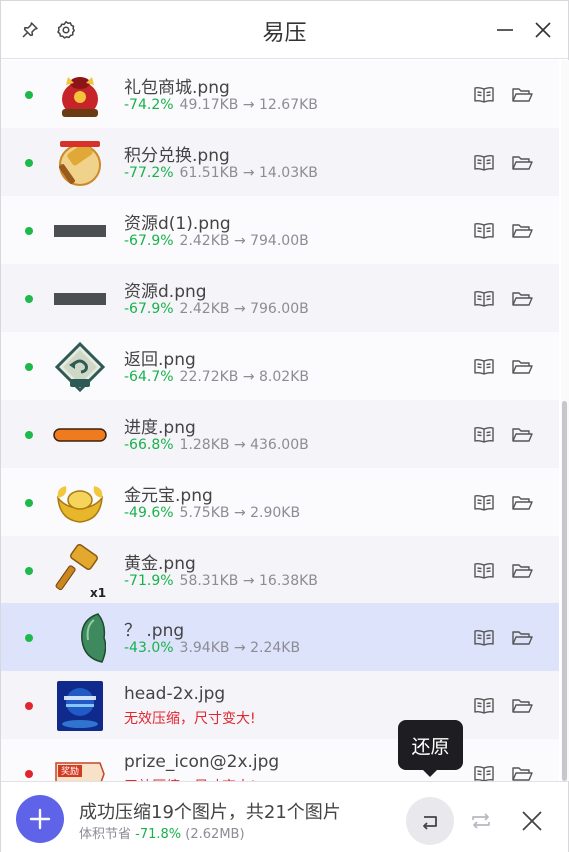 This screenshot has width=569, height=852. Describe the element at coordinates (70, 771) in the screenshot. I see `prize-thumb-label: 奖励` at that location.